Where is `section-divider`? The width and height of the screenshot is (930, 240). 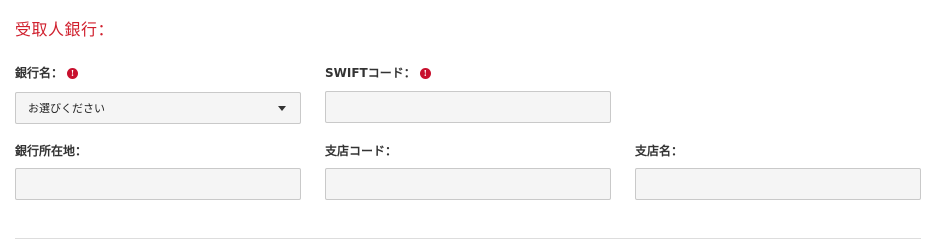
section-divider is located at coordinates (468, 238).